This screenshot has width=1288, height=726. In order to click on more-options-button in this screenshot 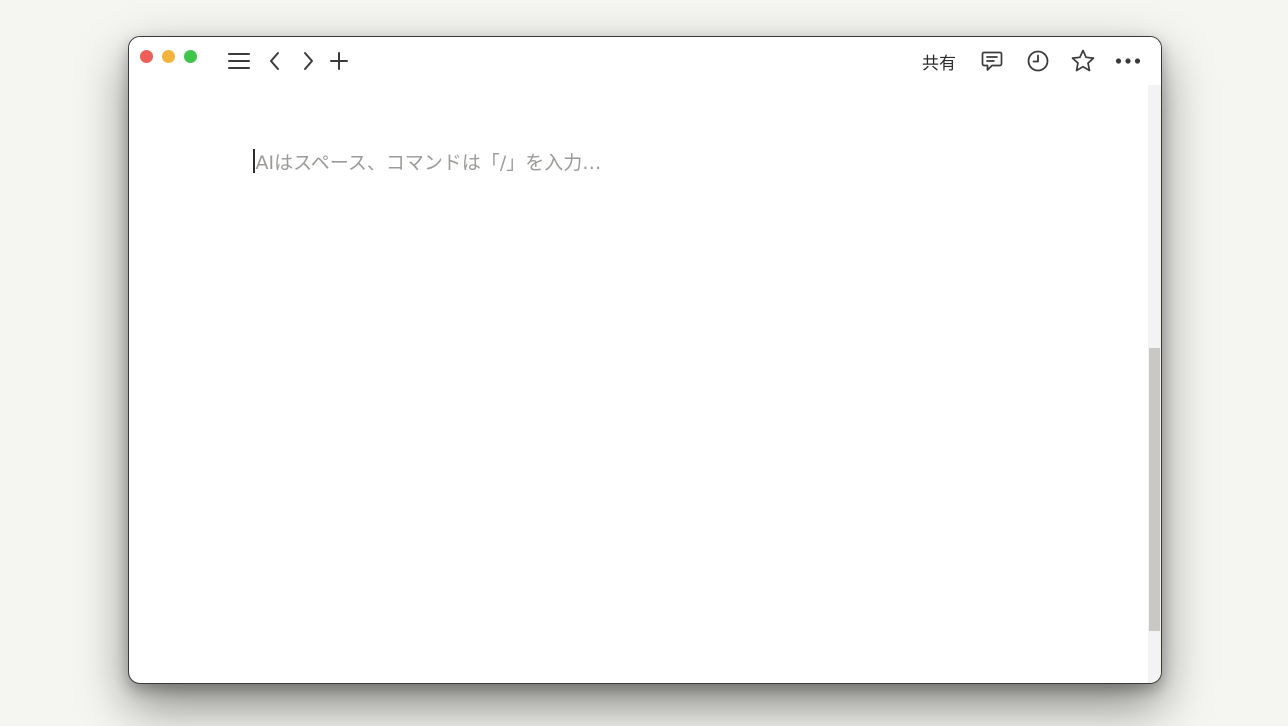, I will do `click(1128, 61)`.